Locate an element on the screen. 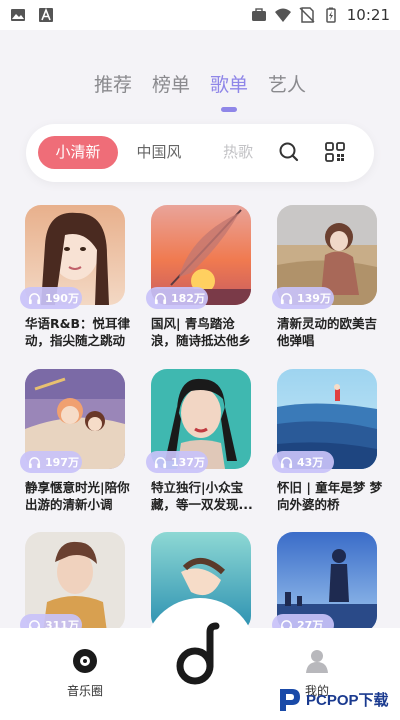  play-count: 182万 is located at coordinates (188, 298).